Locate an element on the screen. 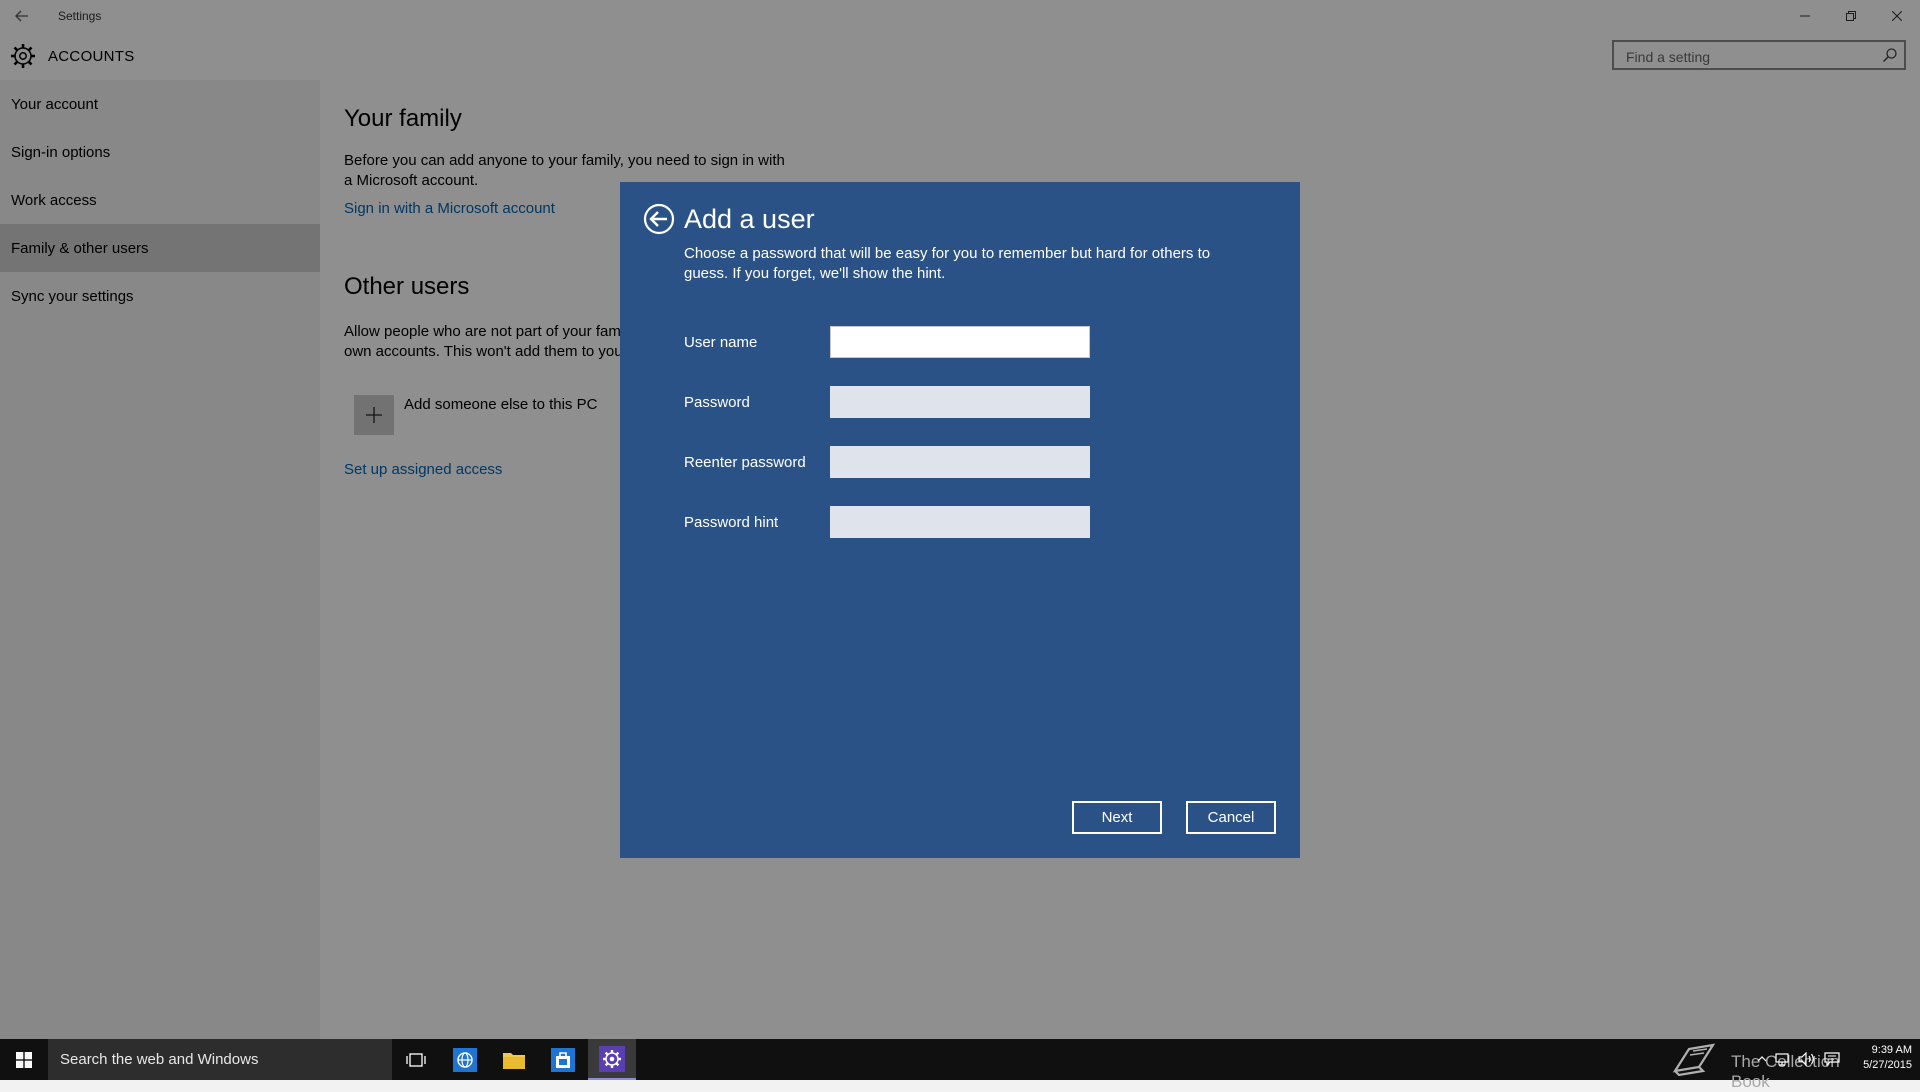  globe-icon is located at coordinates (465, 1059).